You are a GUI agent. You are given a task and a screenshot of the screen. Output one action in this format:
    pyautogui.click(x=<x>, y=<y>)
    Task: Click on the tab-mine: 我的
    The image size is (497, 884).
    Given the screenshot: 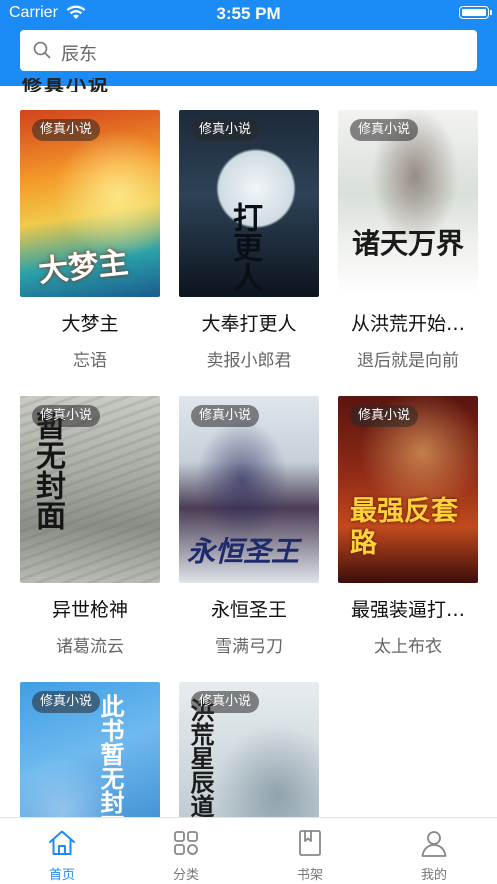 What is the action you would take?
    pyautogui.click(x=434, y=851)
    